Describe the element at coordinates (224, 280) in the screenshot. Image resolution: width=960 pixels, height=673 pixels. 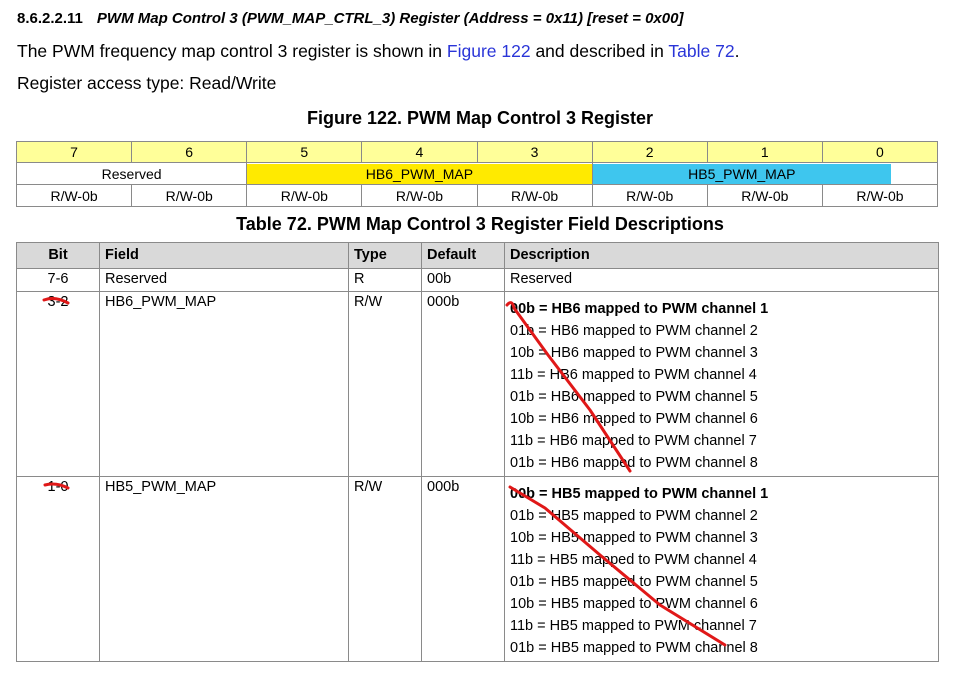
I see `cell-field: Reserved` at that location.